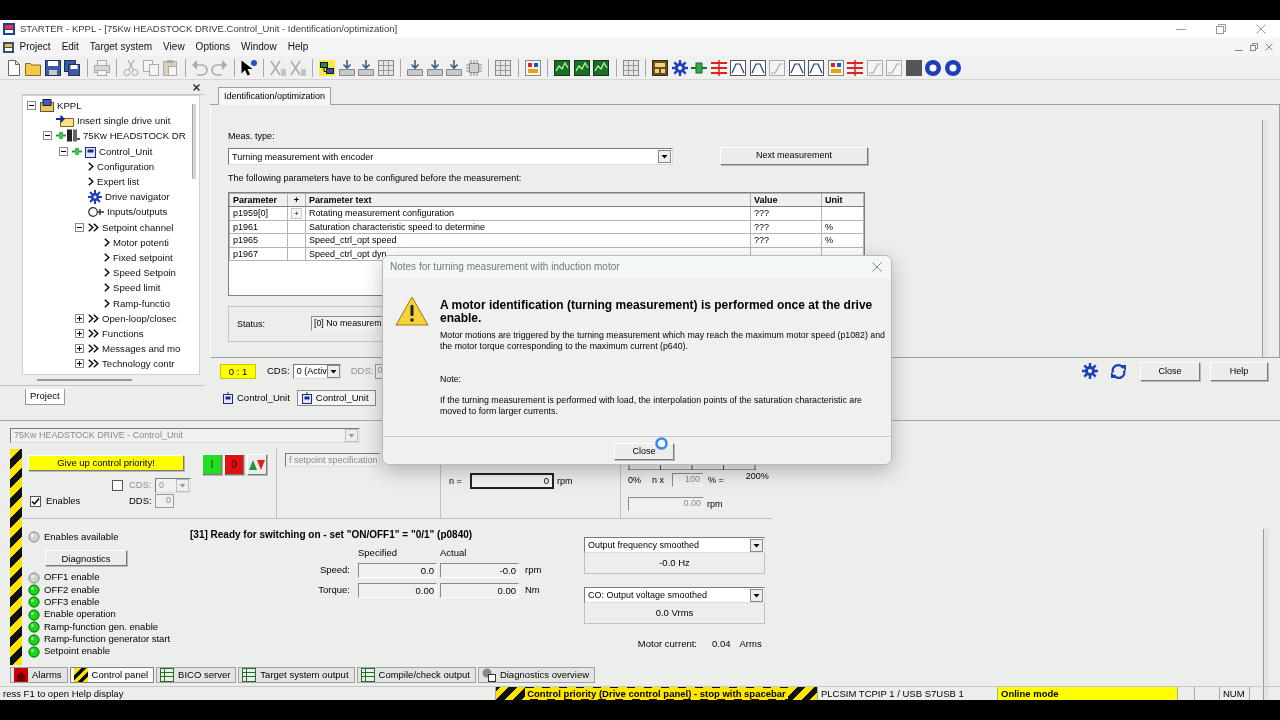 The width and height of the screenshot is (1280, 720). What do you see at coordinates (170, 67) in the screenshot?
I see `clipboard-icon` at bounding box center [170, 67].